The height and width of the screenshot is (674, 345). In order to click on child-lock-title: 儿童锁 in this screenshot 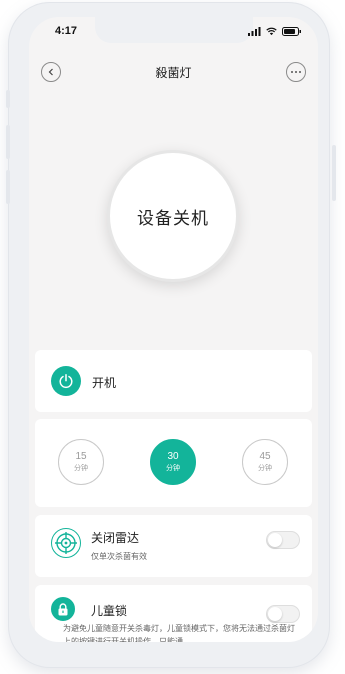, I will do `click(109, 611)`.